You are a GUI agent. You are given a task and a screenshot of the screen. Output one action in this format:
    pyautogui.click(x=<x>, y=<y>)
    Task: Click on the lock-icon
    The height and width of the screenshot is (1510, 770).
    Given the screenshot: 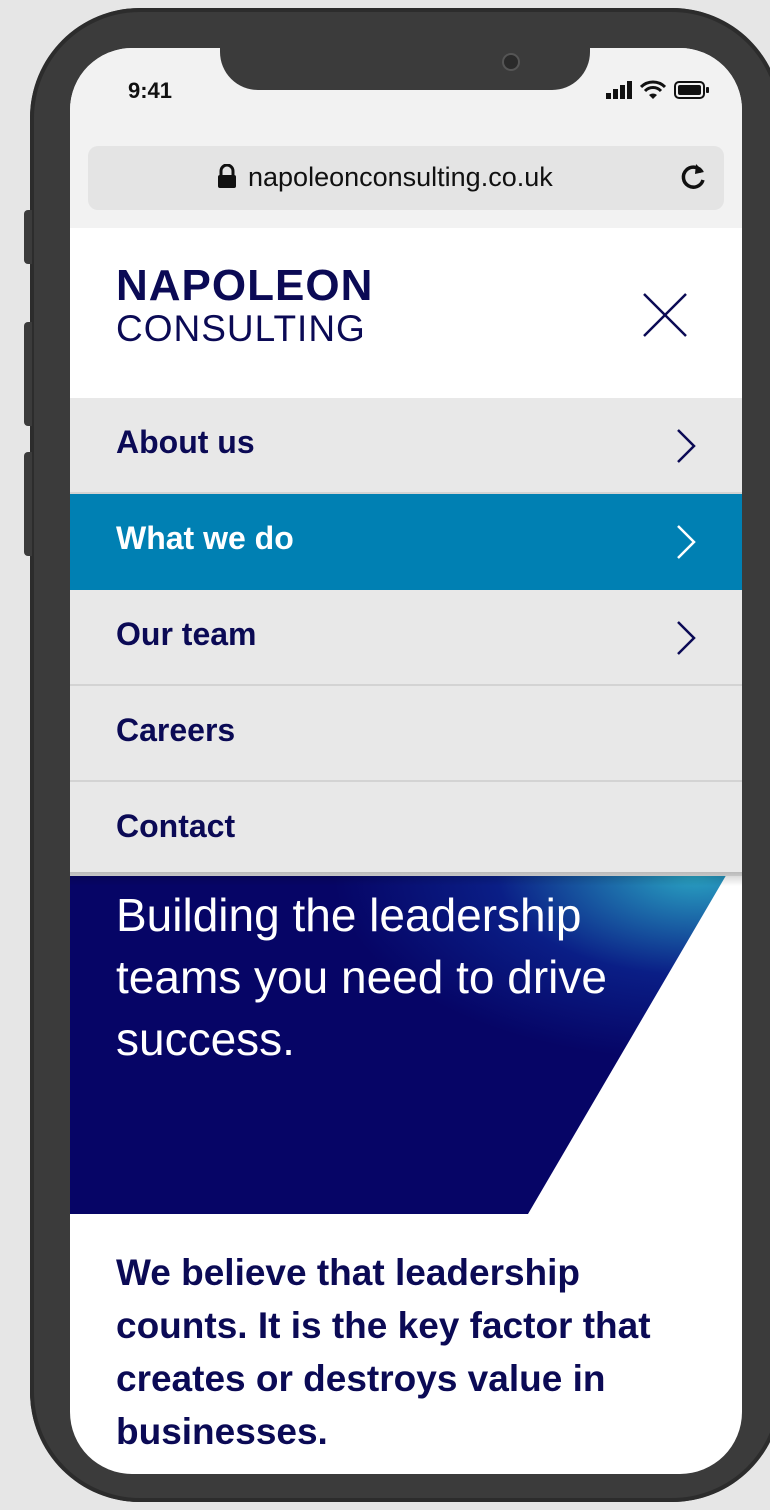 What is the action you would take?
    pyautogui.click(x=227, y=176)
    